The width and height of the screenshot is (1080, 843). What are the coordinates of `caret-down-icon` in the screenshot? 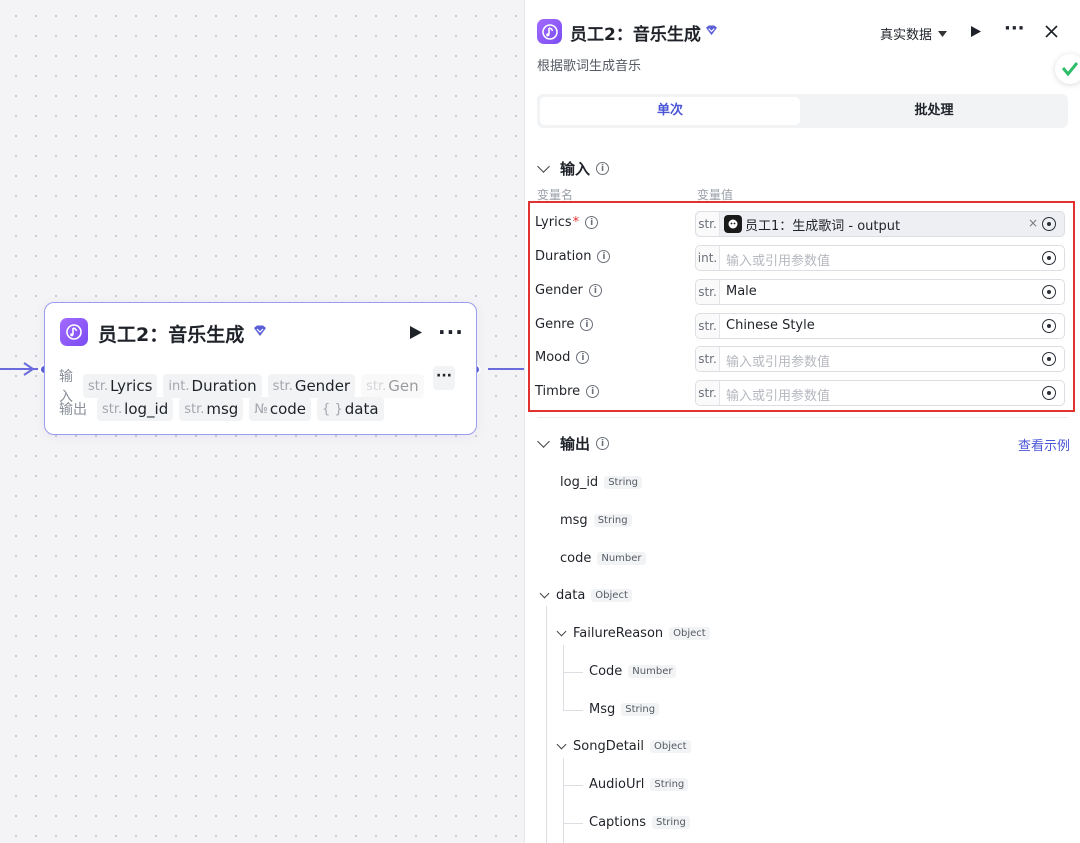 It's located at (943, 33).